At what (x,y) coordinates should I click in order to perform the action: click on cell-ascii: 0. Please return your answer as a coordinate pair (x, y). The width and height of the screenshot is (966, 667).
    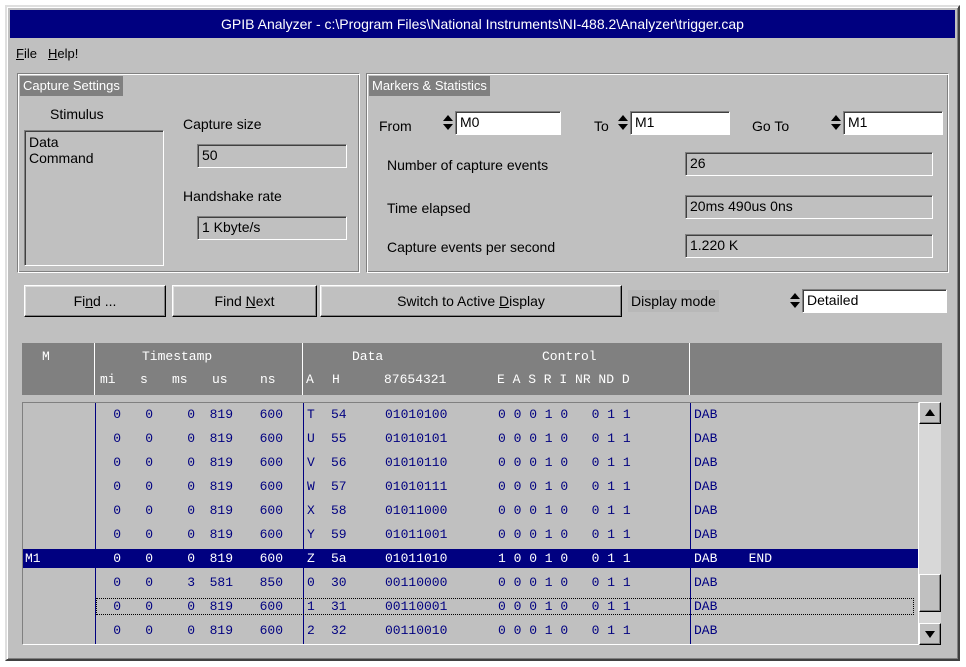
    Looking at the image, I should click on (311, 582).